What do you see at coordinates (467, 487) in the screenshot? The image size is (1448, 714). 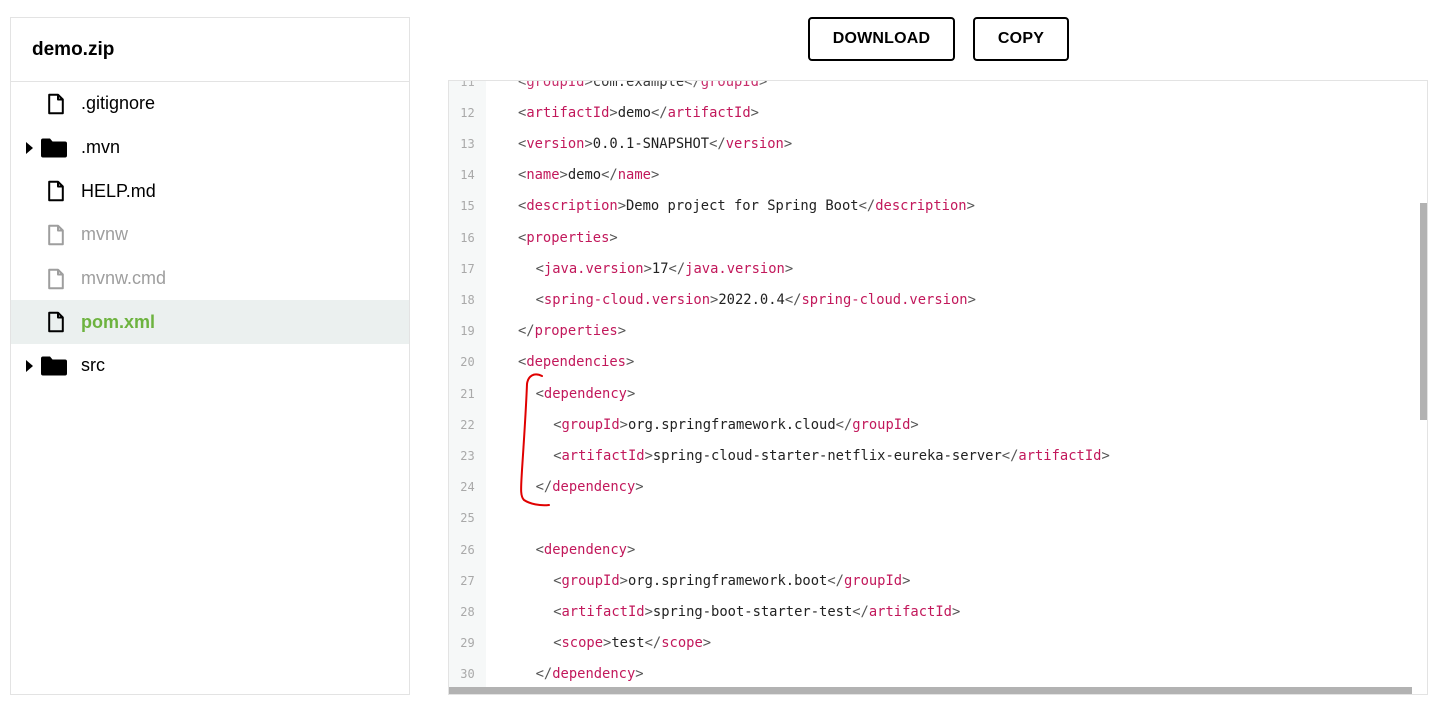 I see `line-number: 24` at bounding box center [467, 487].